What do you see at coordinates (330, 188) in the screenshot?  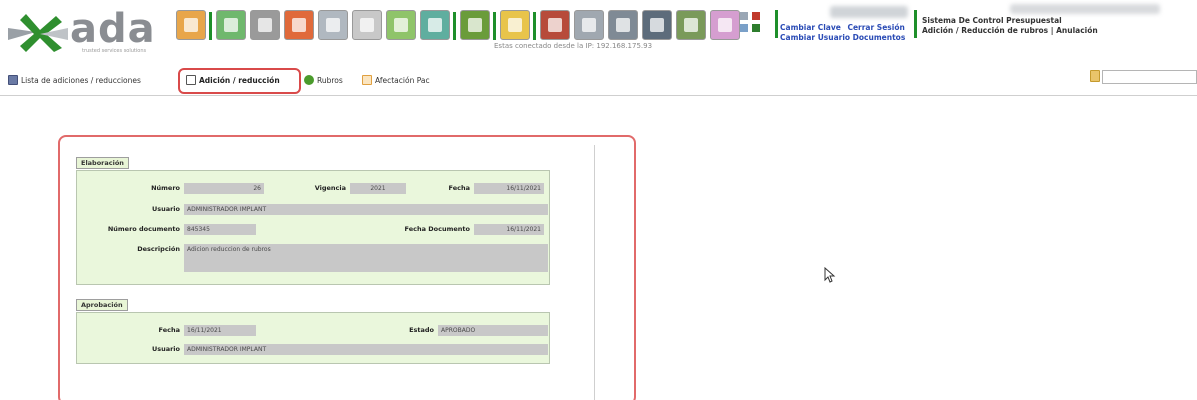 I see `vigencia-label: Vigencia` at bounding box center [330, 188].